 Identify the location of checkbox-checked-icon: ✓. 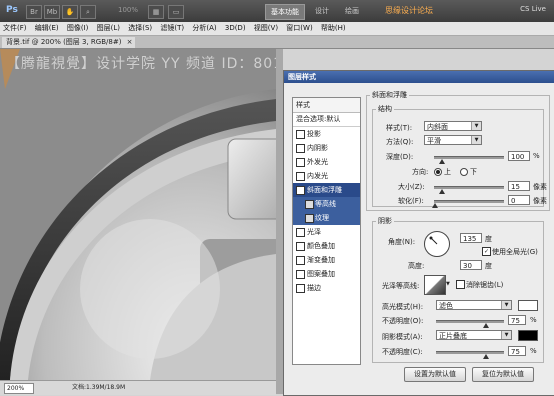
(300, 190).